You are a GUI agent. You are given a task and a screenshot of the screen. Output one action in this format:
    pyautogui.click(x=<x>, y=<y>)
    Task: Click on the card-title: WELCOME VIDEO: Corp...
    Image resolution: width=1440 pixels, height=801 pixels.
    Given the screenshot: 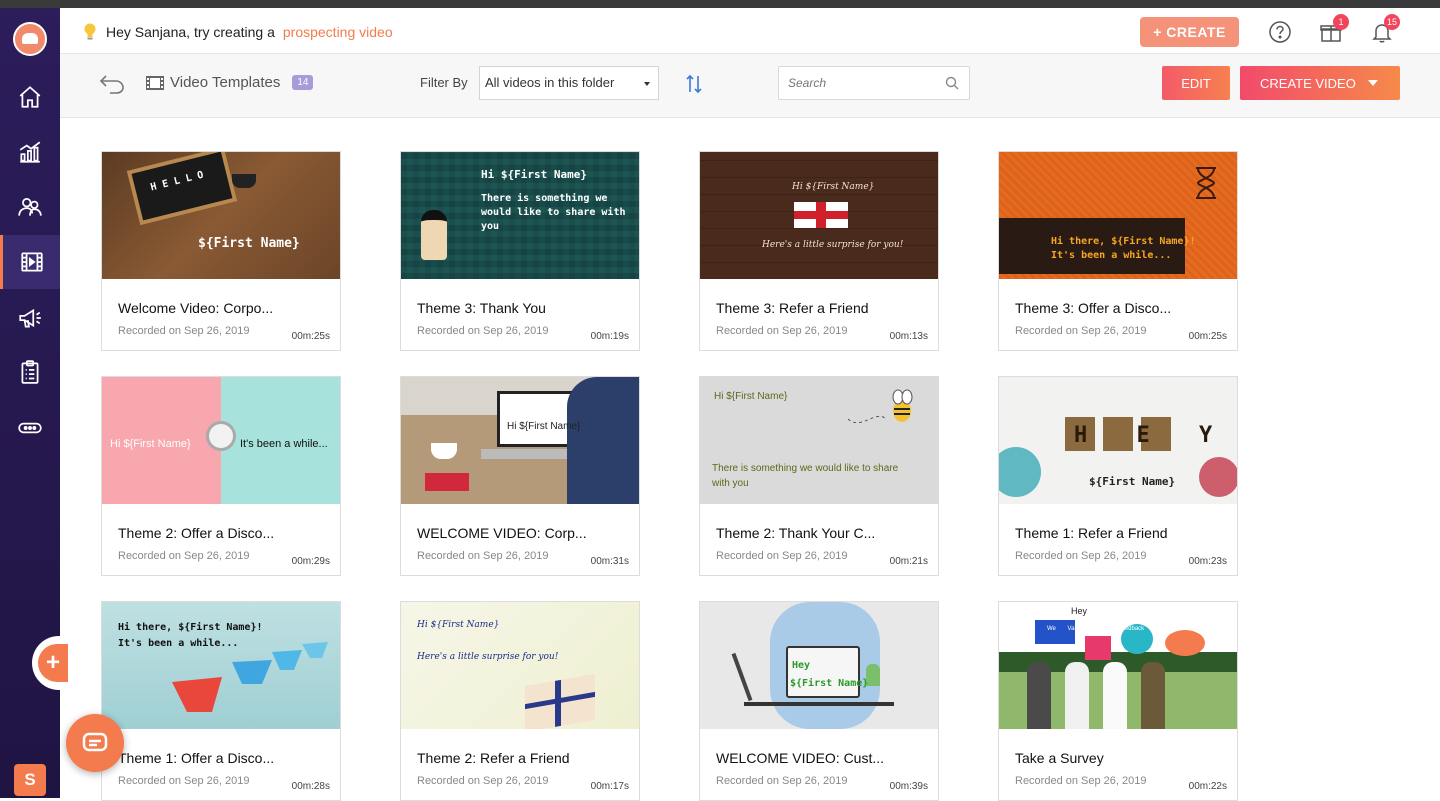 What is the action you would take?
    pyautogui.click(x=502, y=533)
    